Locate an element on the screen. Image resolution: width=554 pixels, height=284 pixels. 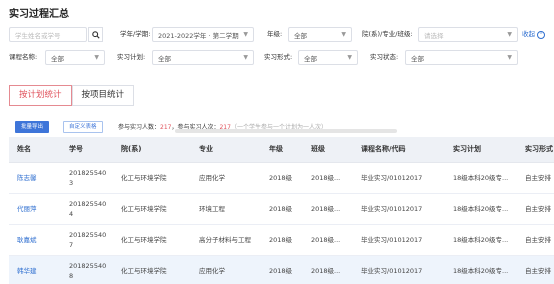
col-header-course: 课程名称/代码 is located at coordinates (399, 150).